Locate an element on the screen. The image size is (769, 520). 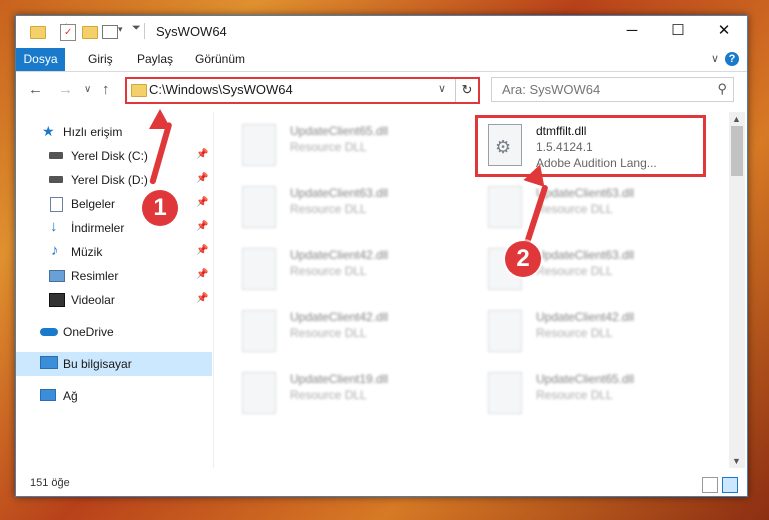
file-name: UpdateClient63.dll is located at coordinates (585, 255).